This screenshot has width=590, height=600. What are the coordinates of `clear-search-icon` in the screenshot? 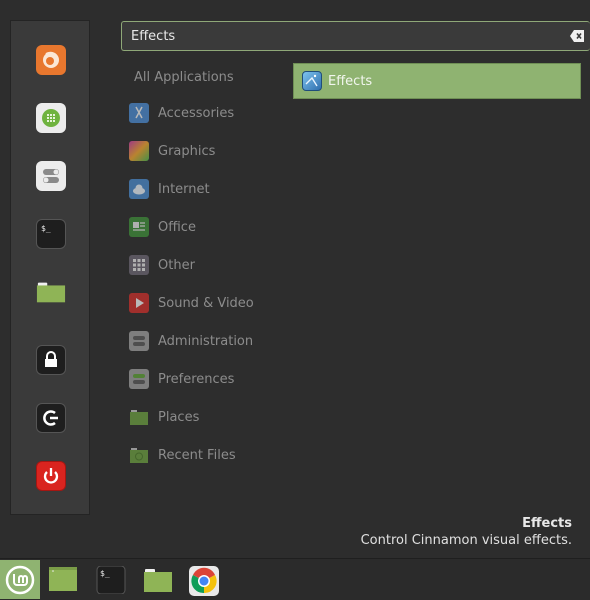 It's located at (577, 36).